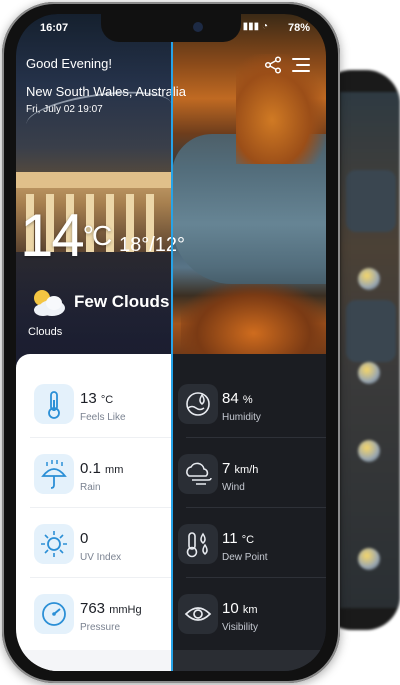 The image size is (400, 685). I want to click on thermometer-icon, so click(54, 404).